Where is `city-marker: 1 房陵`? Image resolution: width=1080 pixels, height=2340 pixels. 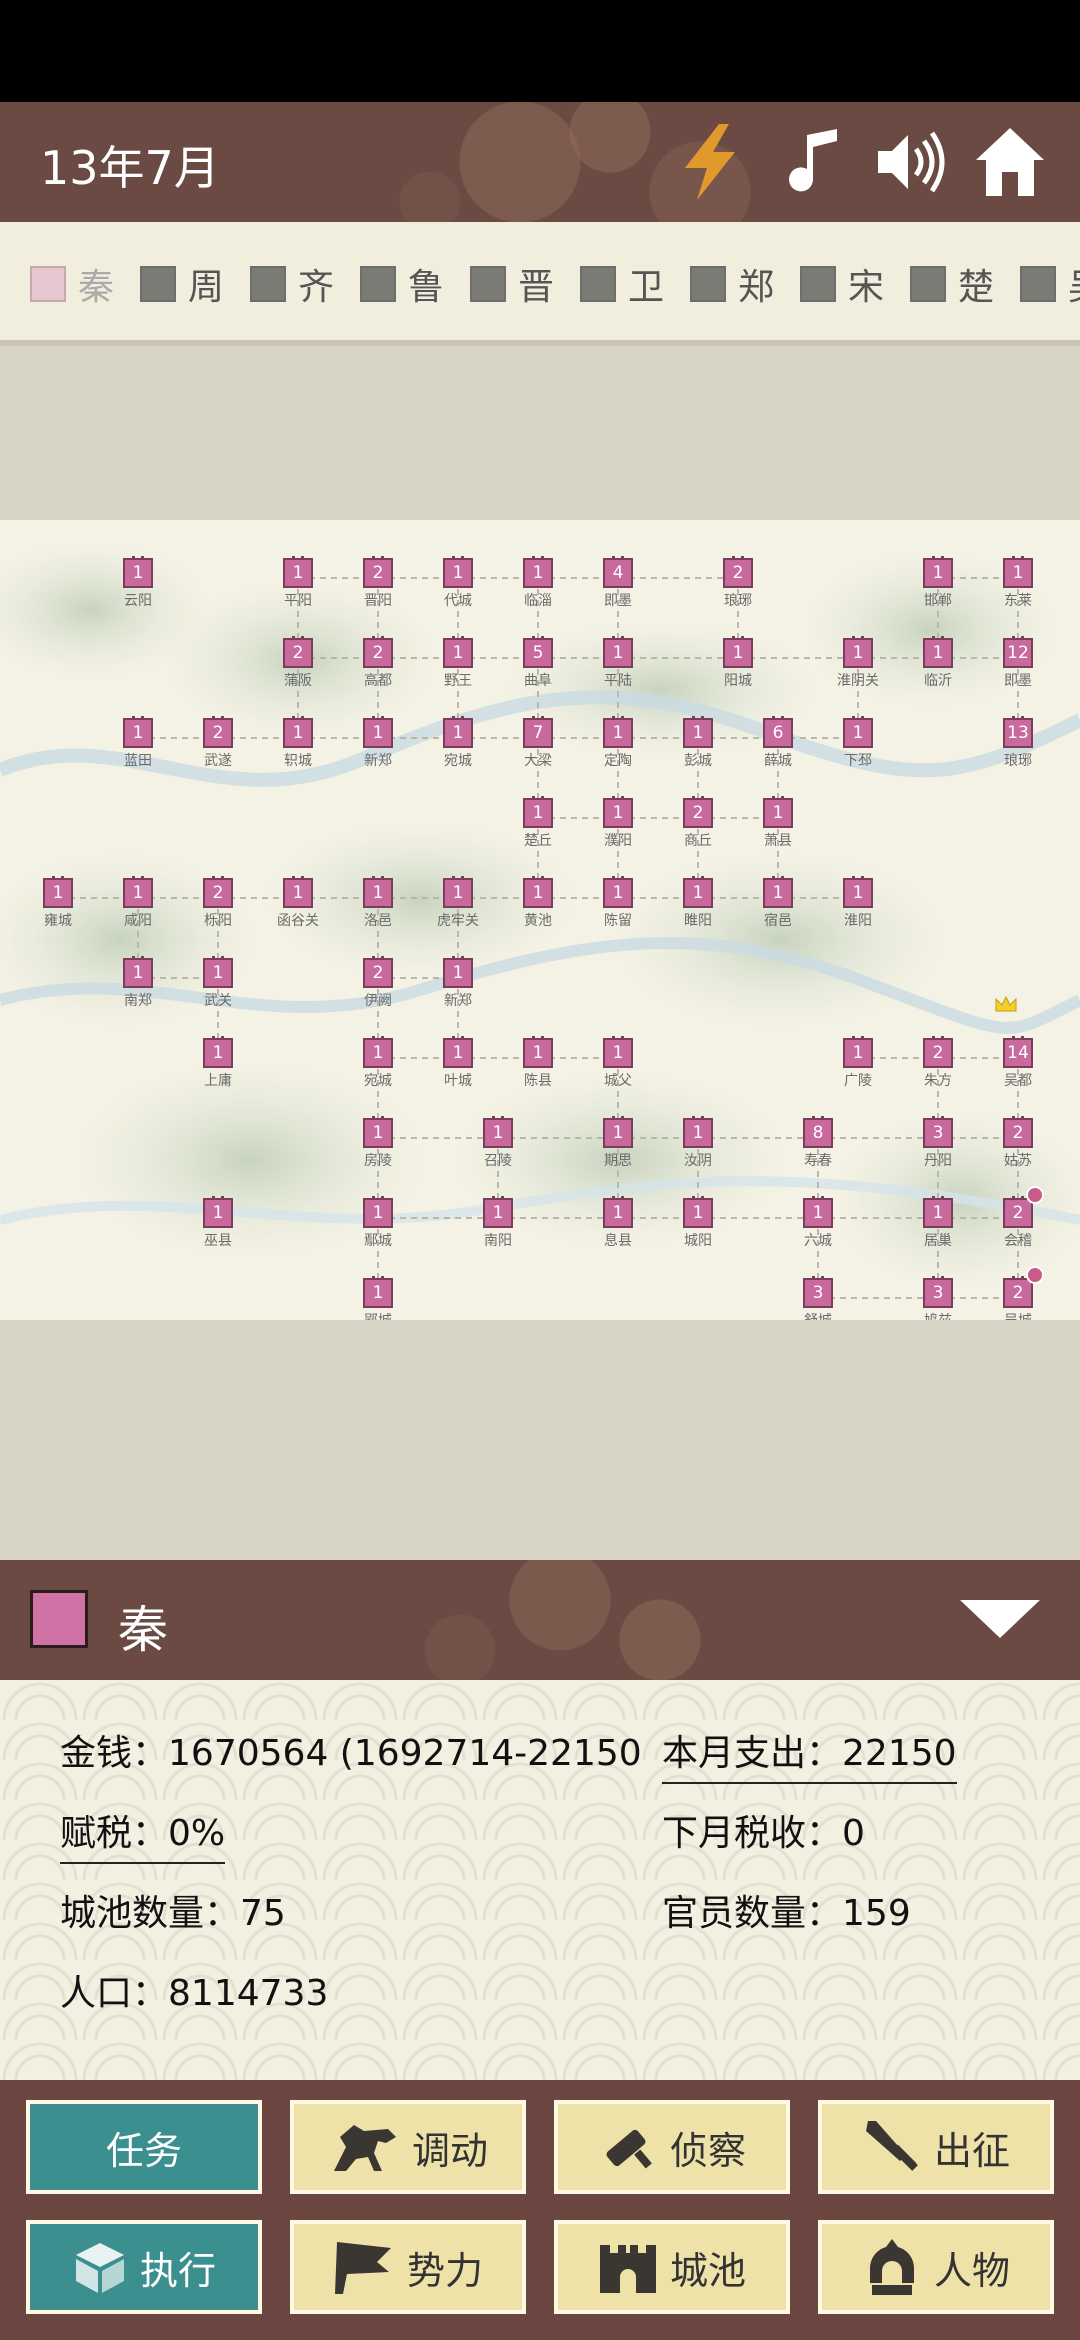 city-marker: 1 房陵 is located at coordinates (378, 1152).